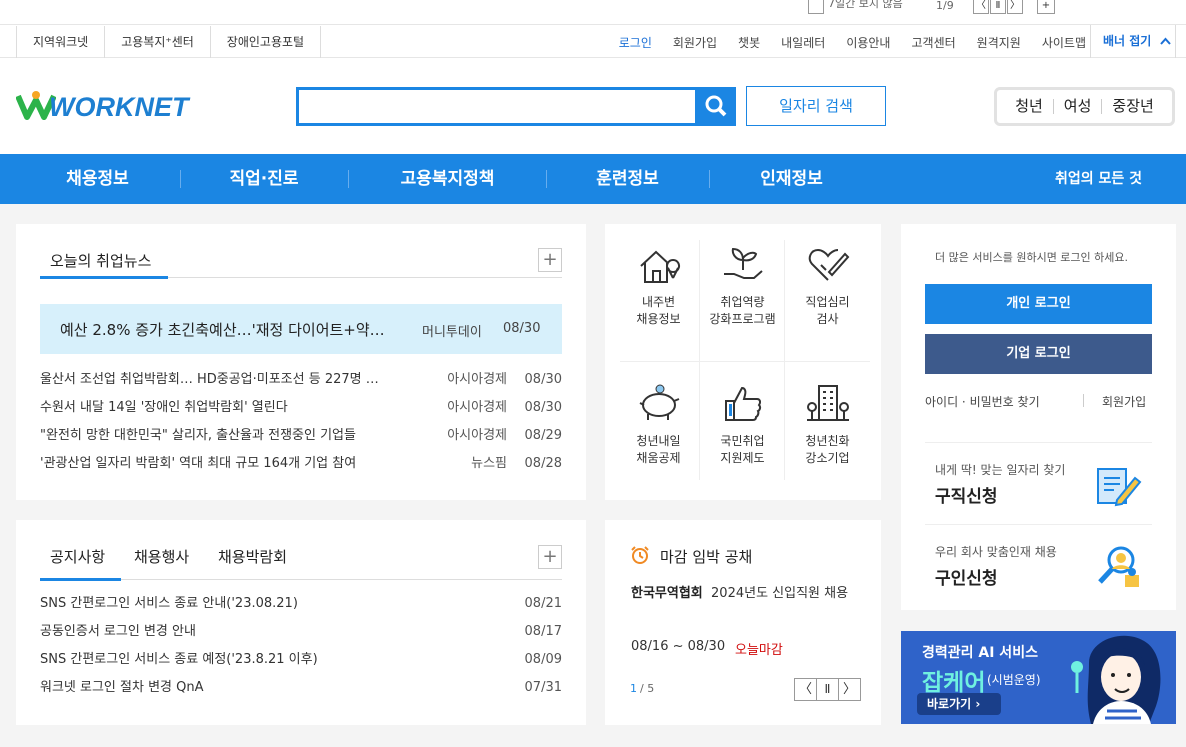 This screenshot has width=1186, height=747. What do you see at coordinates (348, 179) in the screenshot?
I see `nav-divider` at bounding box center [348, 179].